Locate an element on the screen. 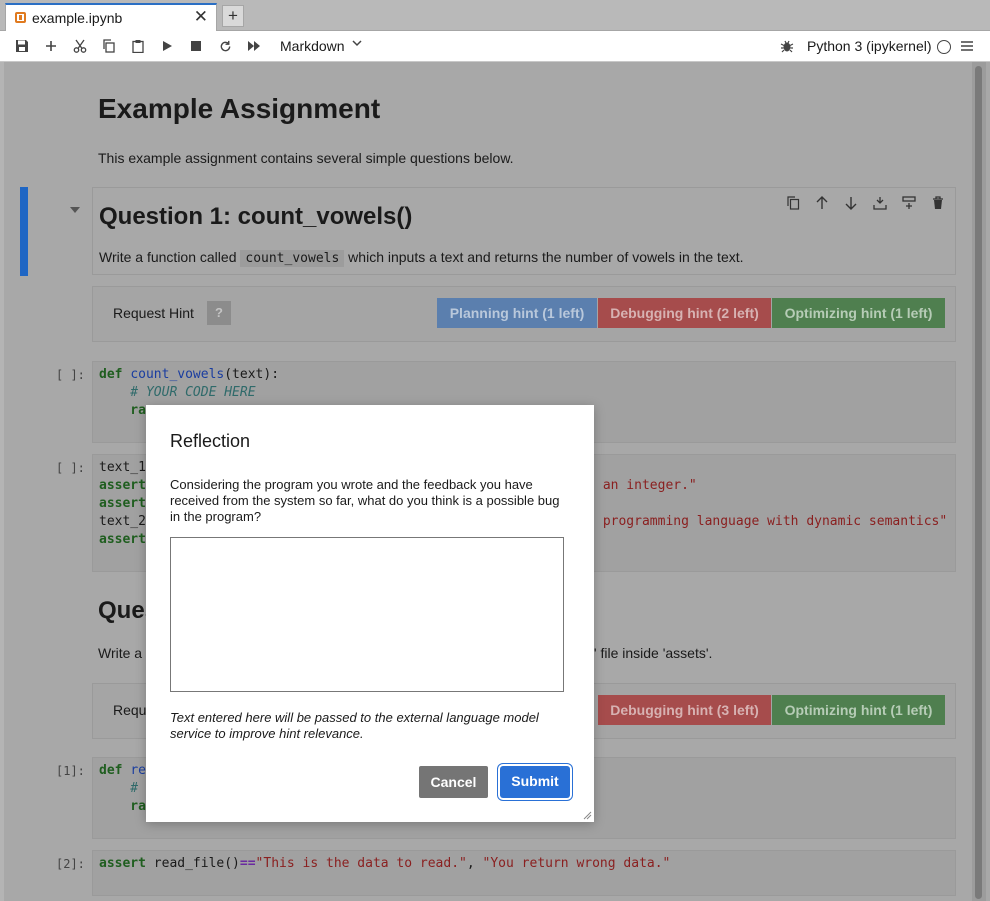 The height and width of the screenshot is (901, 990). tab-example-ipynb: example.ipynb ✕ is located at coordinates (111, 17).